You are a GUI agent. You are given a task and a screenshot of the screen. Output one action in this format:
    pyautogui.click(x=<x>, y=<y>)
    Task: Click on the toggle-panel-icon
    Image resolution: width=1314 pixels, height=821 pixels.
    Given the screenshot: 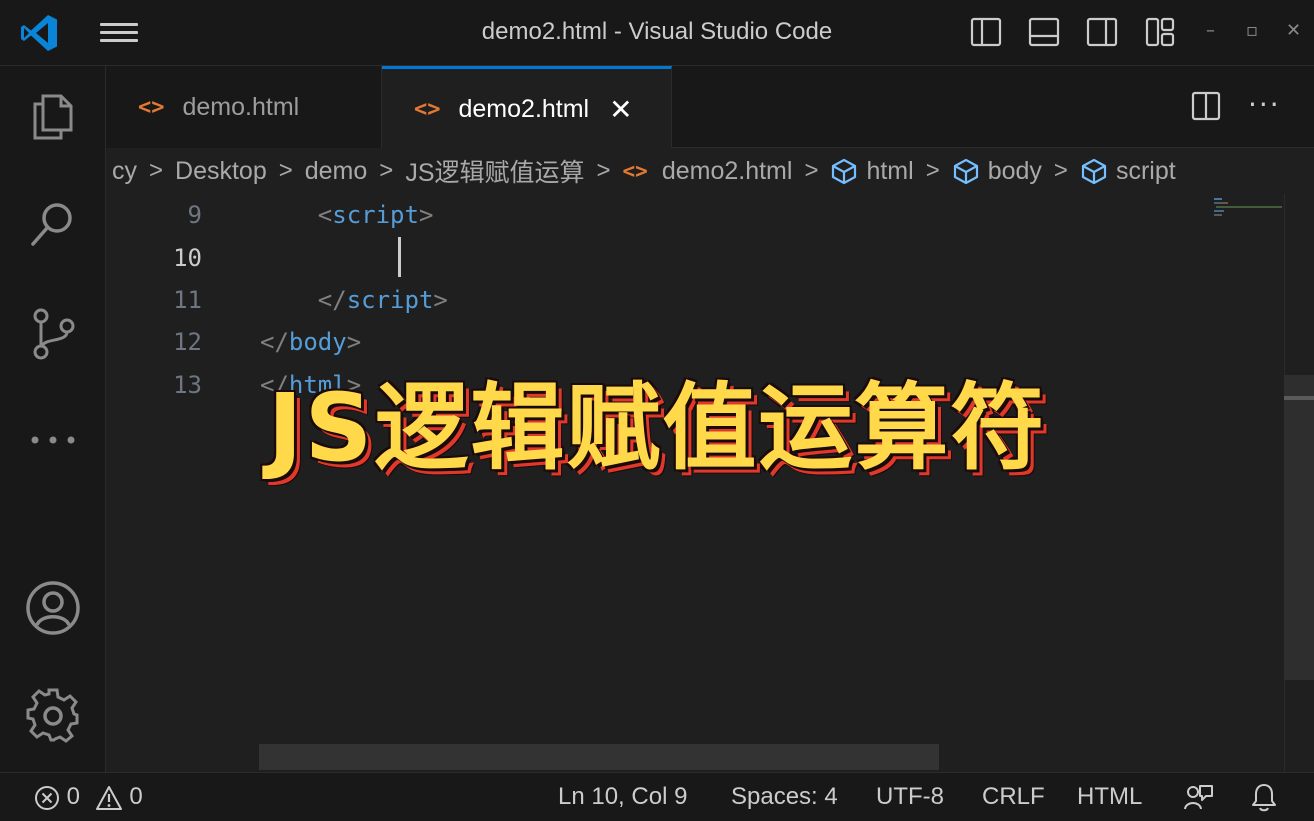 What is the action you would take?
    pyautogui.click(x=1044, y=32)
    